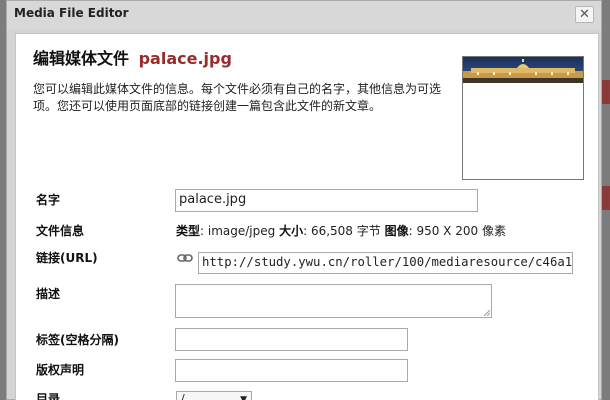 This screenshot has height=400, width=610. What do you see at coordinates (523, 70) in the screenshot?
I see `thumbnail-image` at bounding box center [523, 70].